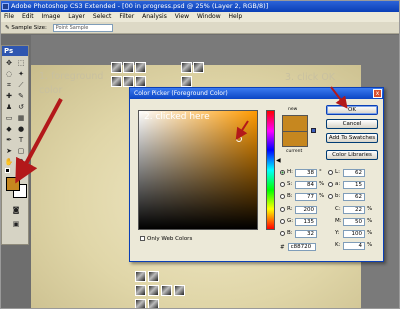 This screenshot has width=400, height=309. I want to click on red-row: R: 200, so click(298, 209).